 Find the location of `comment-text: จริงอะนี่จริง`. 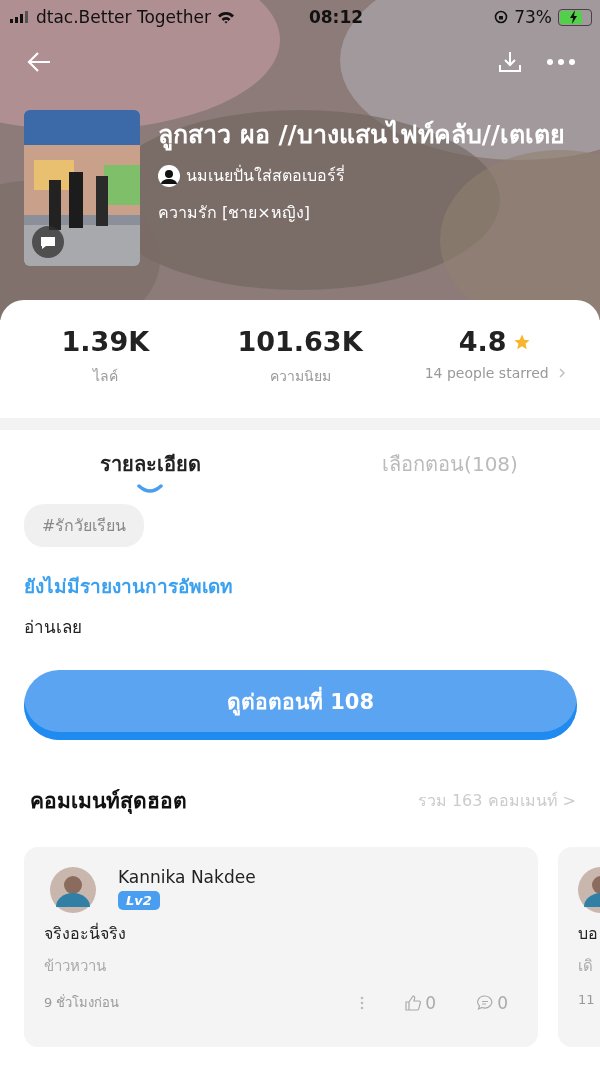

comment-text: จริงอะนี่จริง is located at coordinates (85, 933).